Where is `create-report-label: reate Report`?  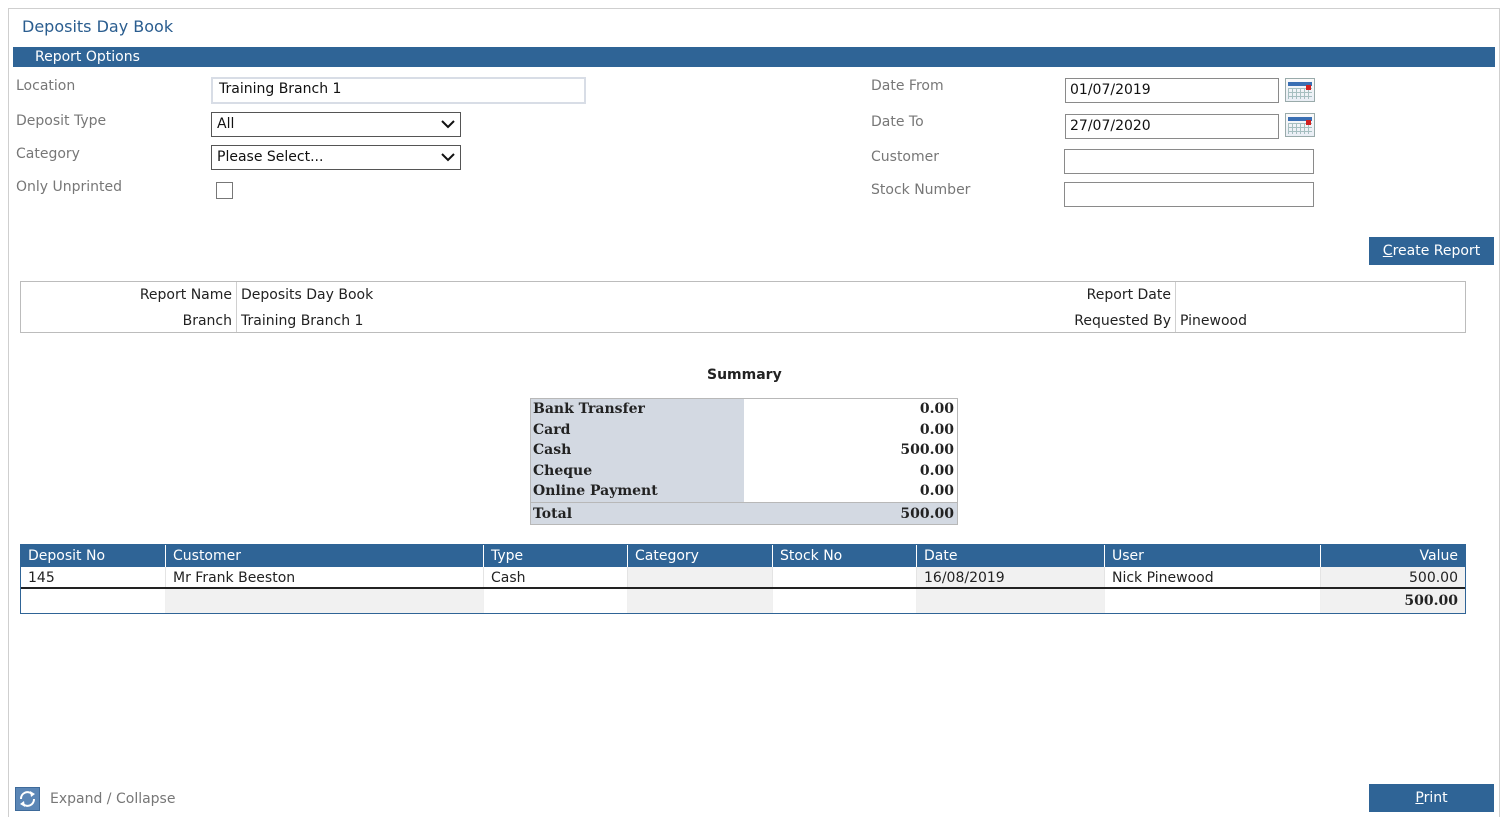
create-report-label: reate Report is located at coordinates (1436, 251).